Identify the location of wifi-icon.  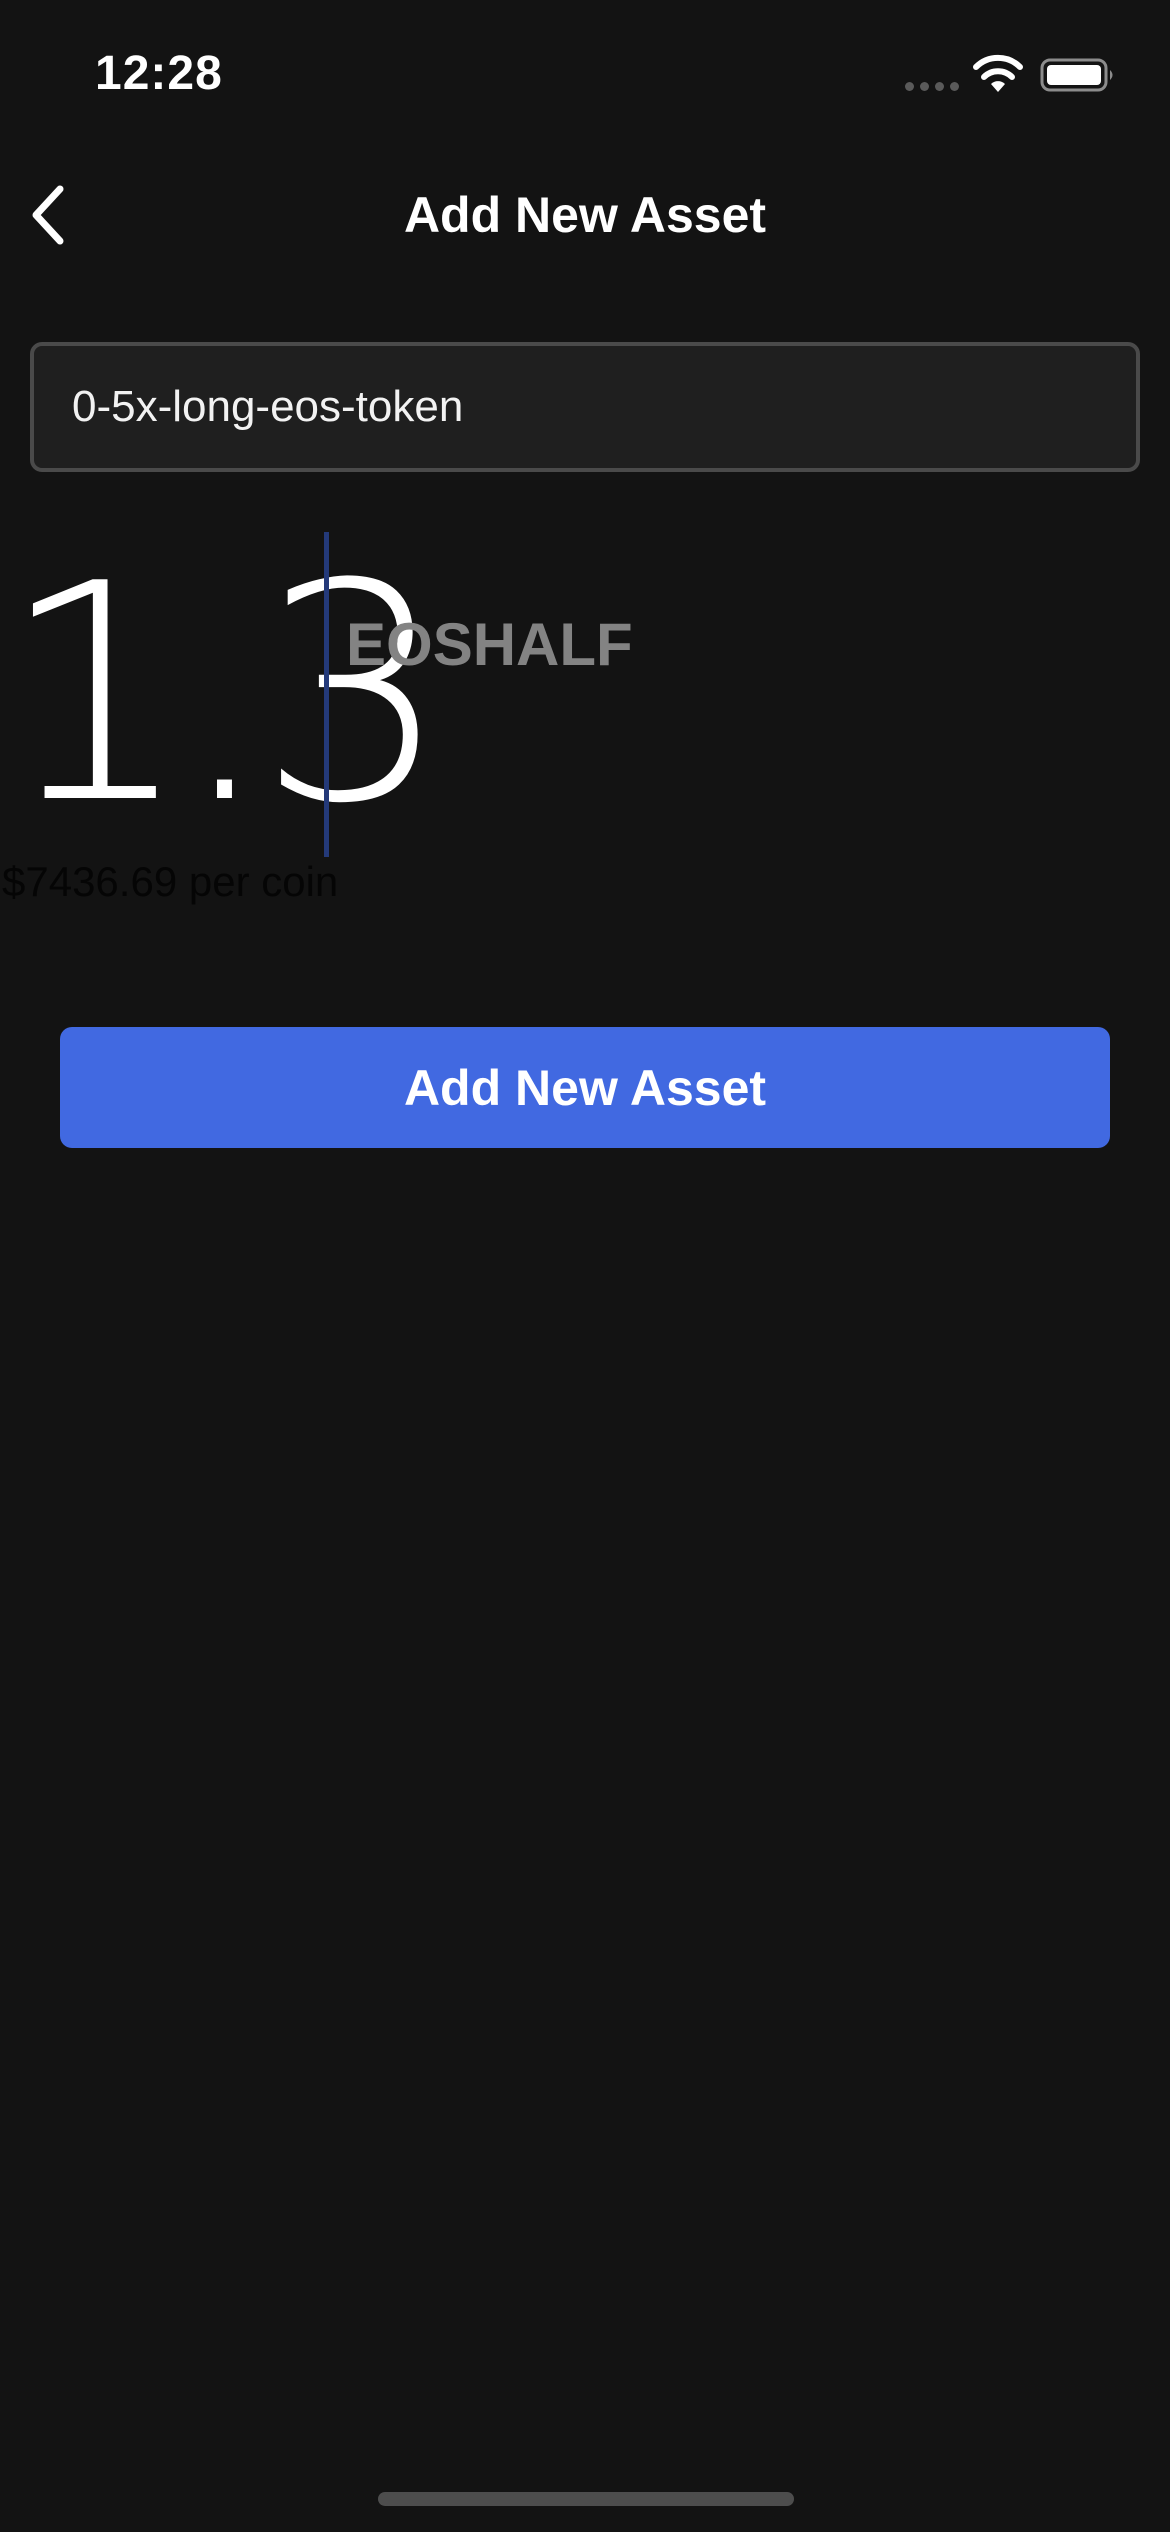
(998, 73).